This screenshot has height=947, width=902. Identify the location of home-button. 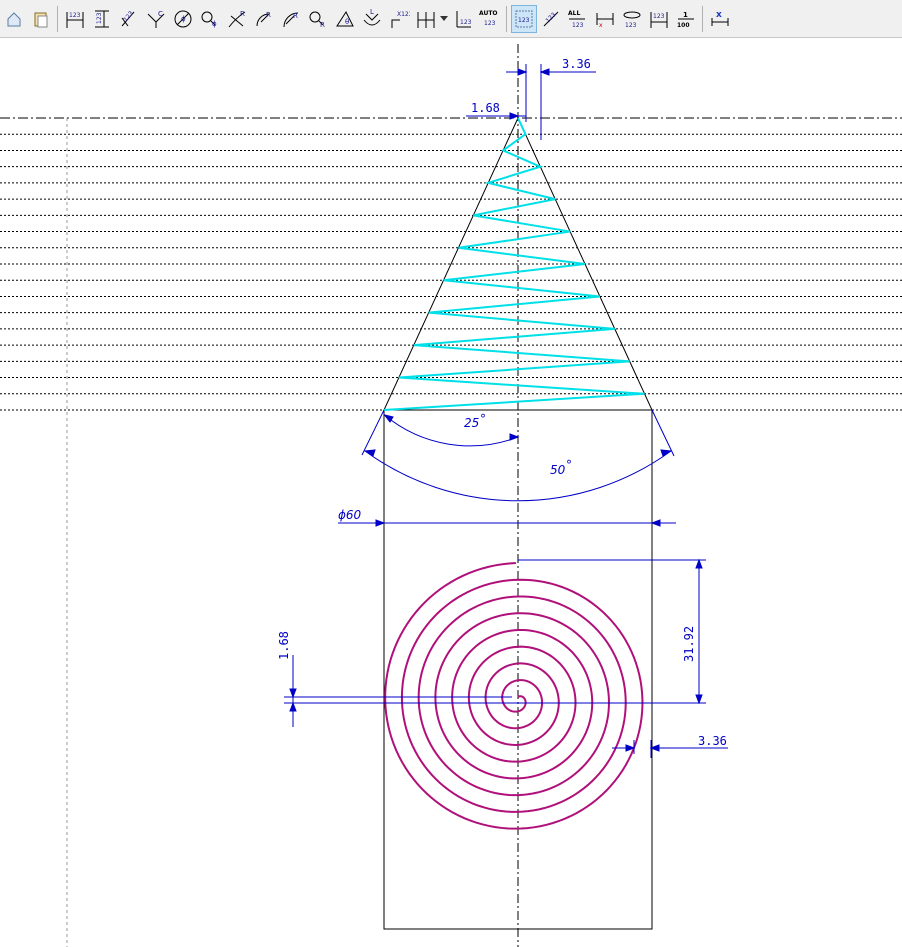
(14, 19).